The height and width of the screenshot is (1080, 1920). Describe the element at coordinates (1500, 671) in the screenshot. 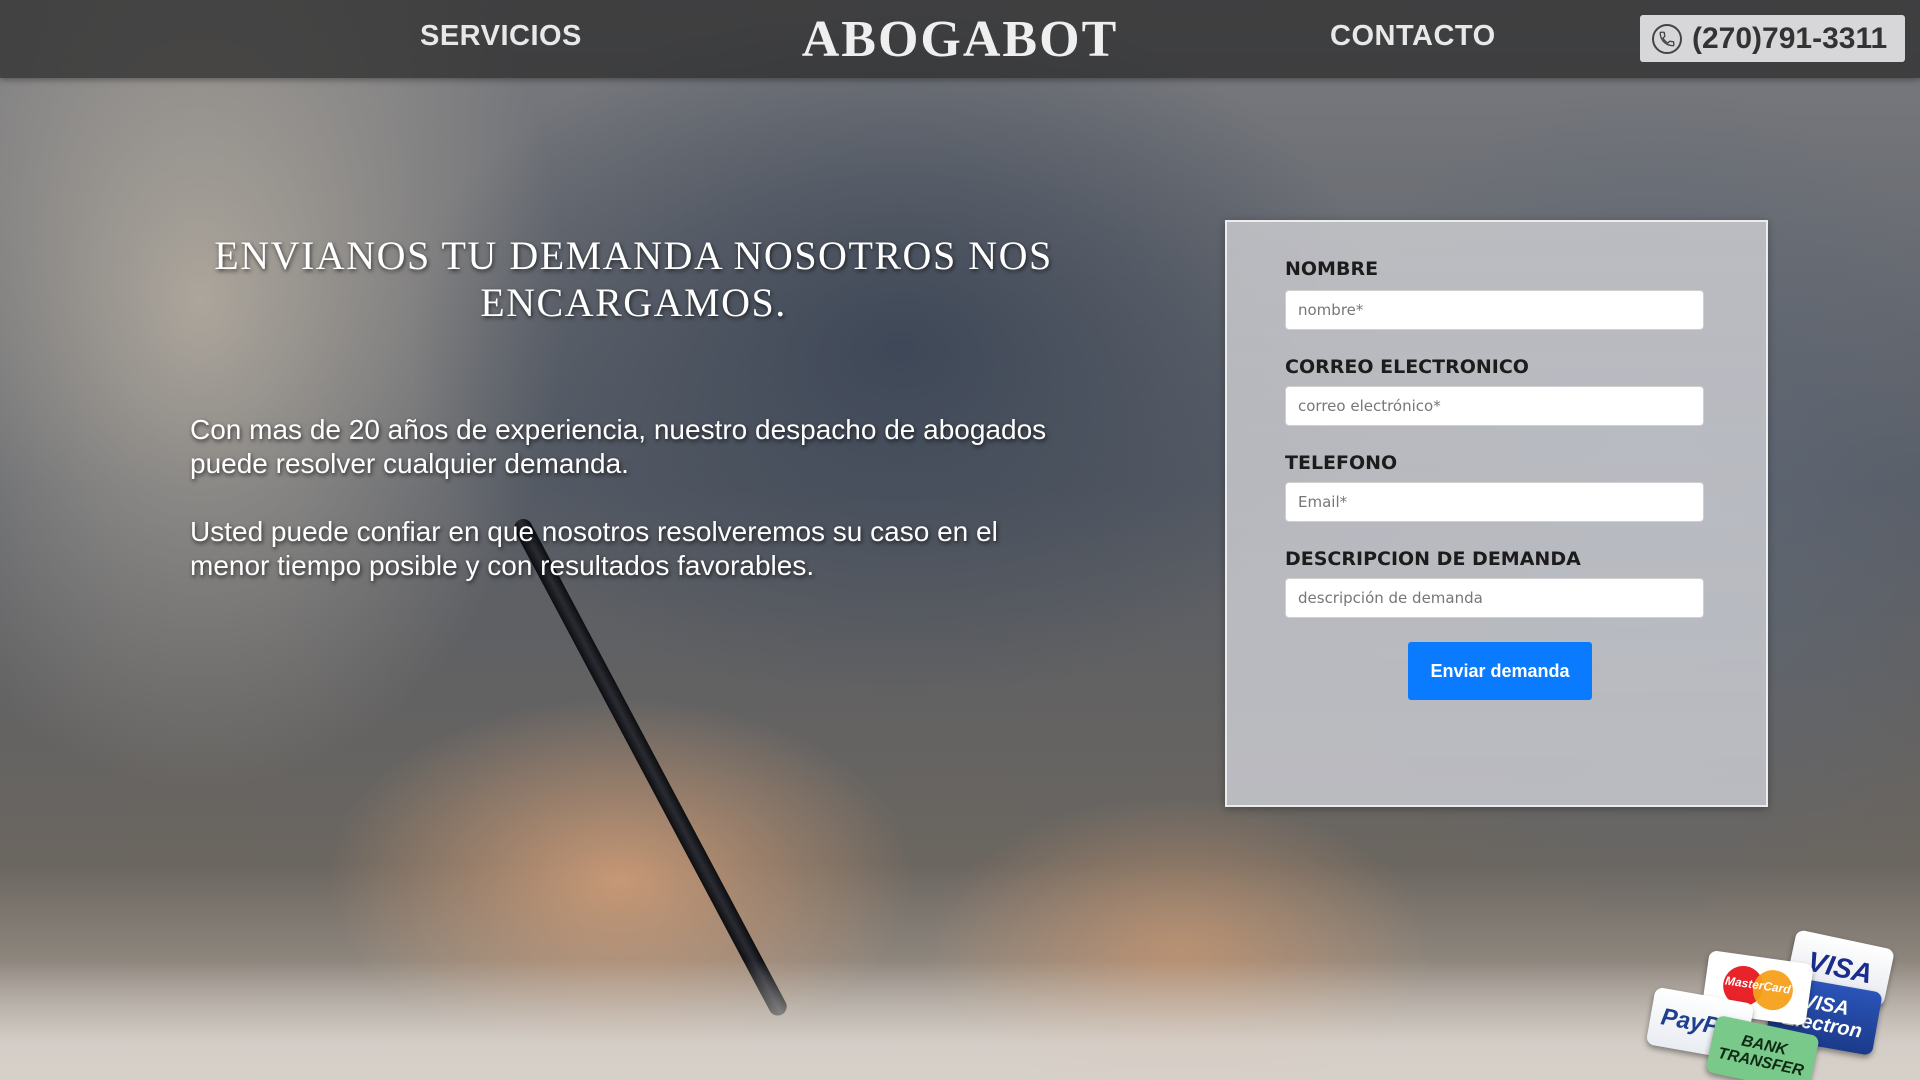

I see `enviar-demanda-button: Enviar demanda` at that location.